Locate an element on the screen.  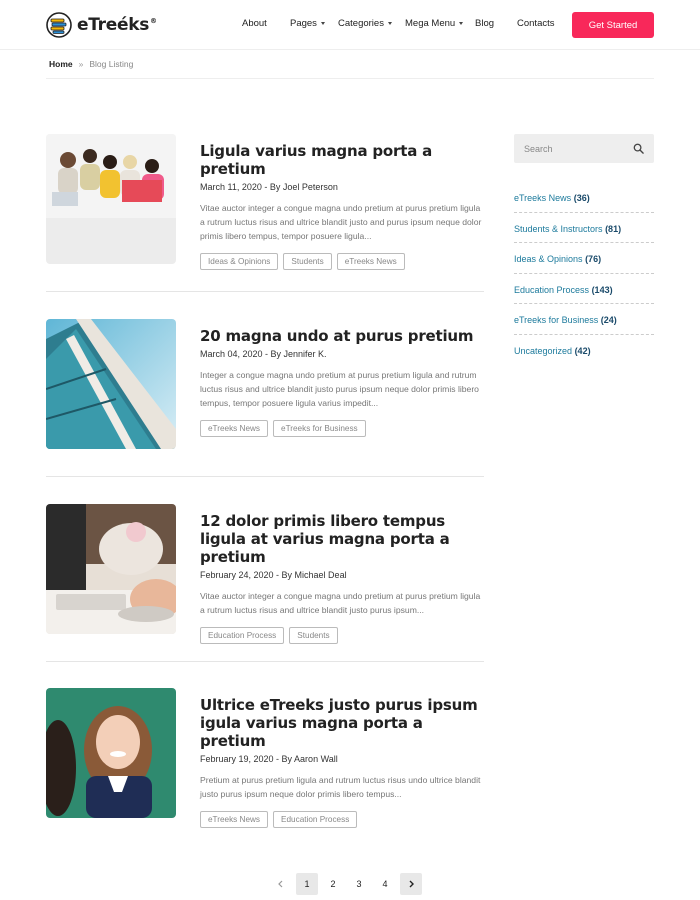
search-icon is located at coordinates (638, 148).